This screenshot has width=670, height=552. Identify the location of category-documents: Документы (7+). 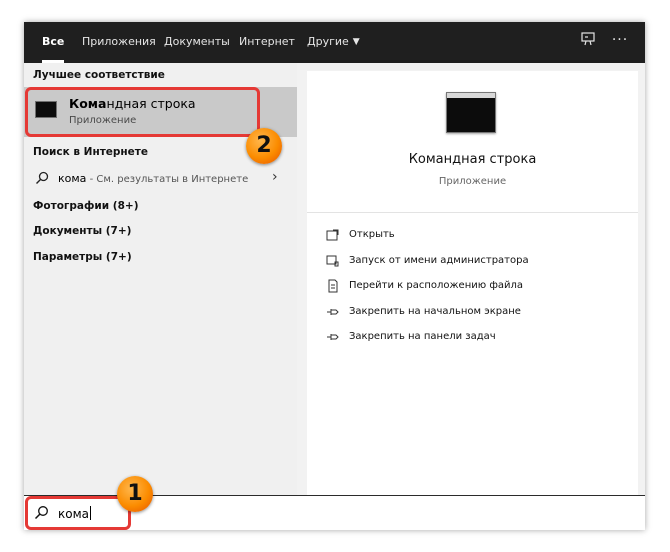
(82, 231).